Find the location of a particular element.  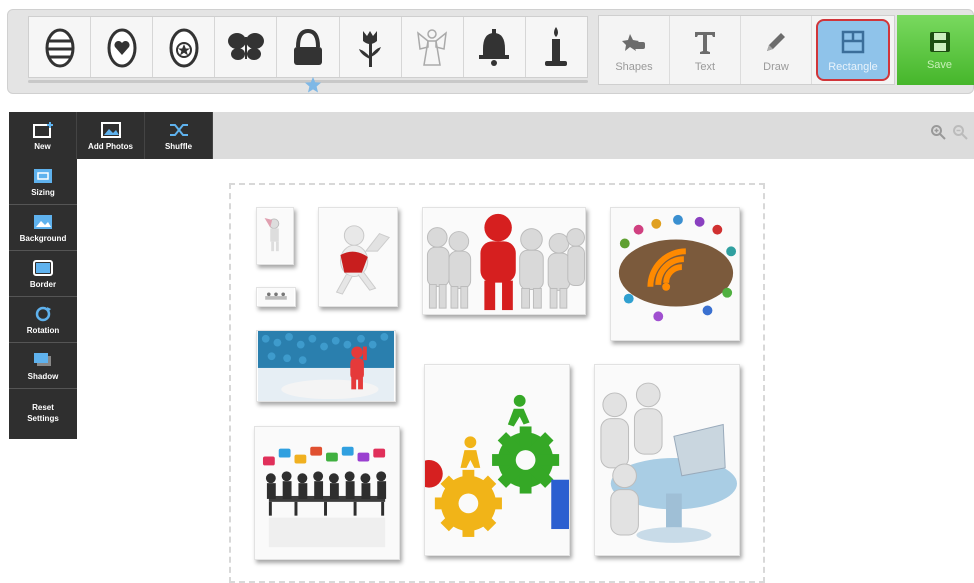

photo-red-leader-figure is located at coordinates (504, 261).